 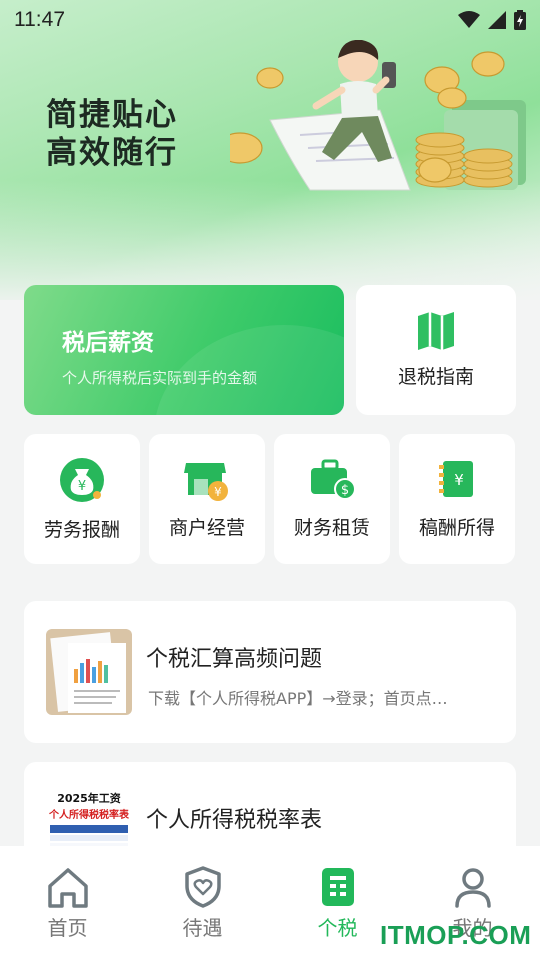 I want to click on status-time: 11:47, so click(x=39, y=19).